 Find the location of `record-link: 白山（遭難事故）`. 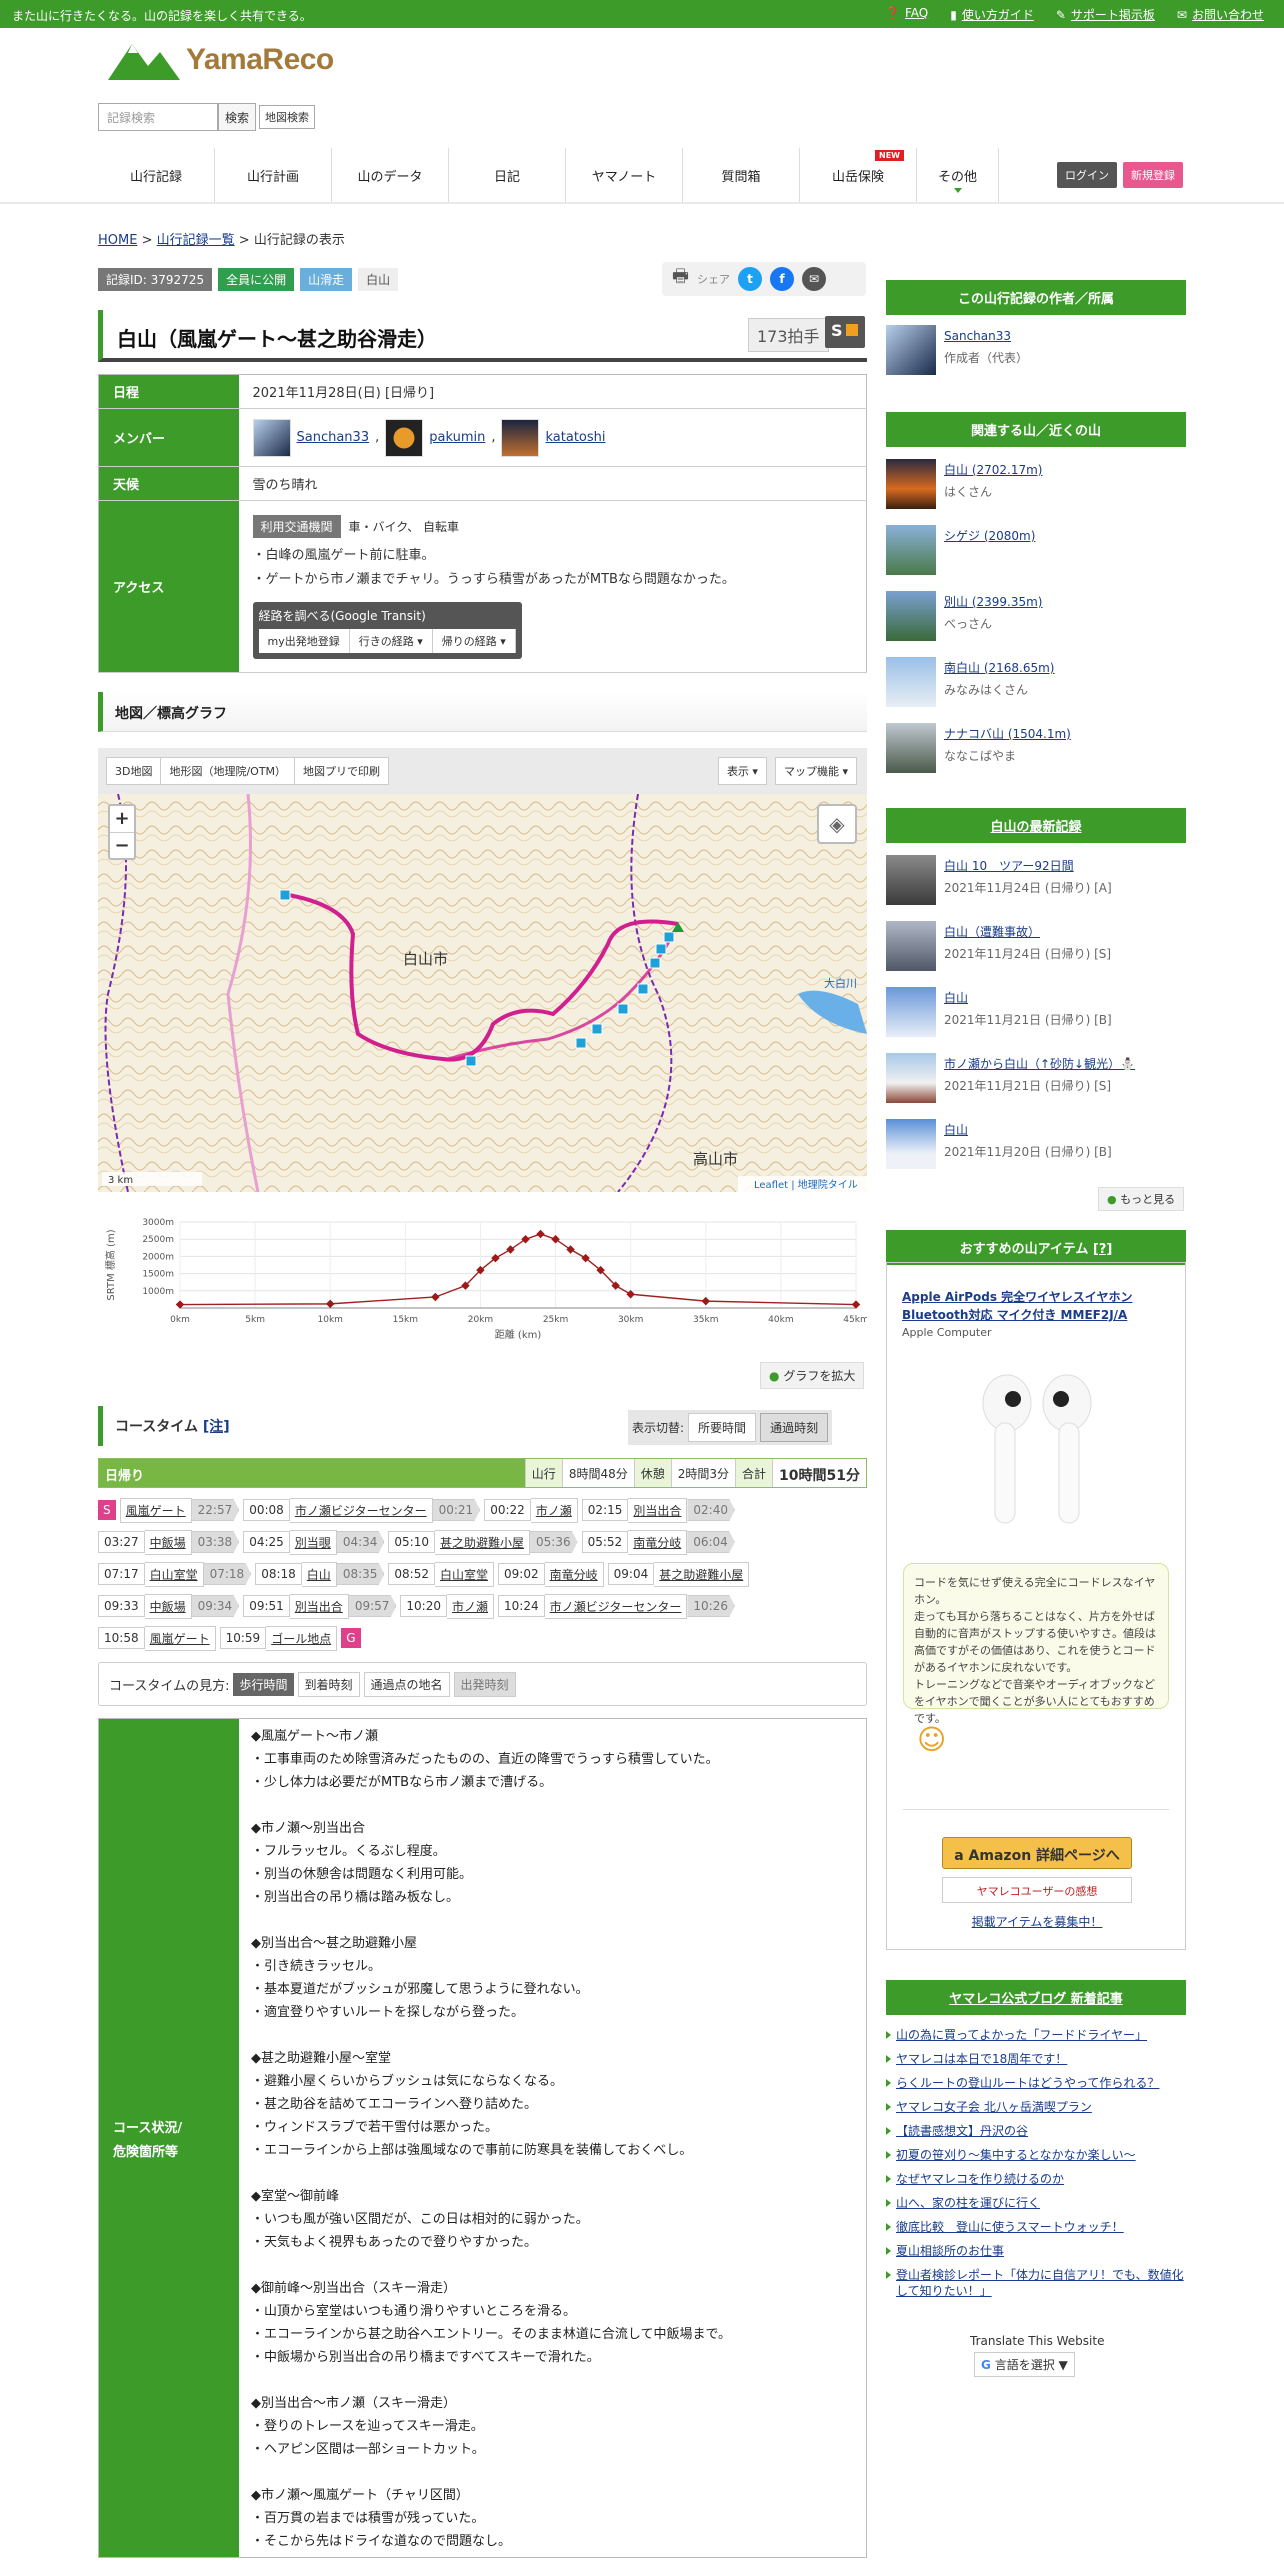

record-link: 白山（遭難事故） is located at coordinates (992, 932).